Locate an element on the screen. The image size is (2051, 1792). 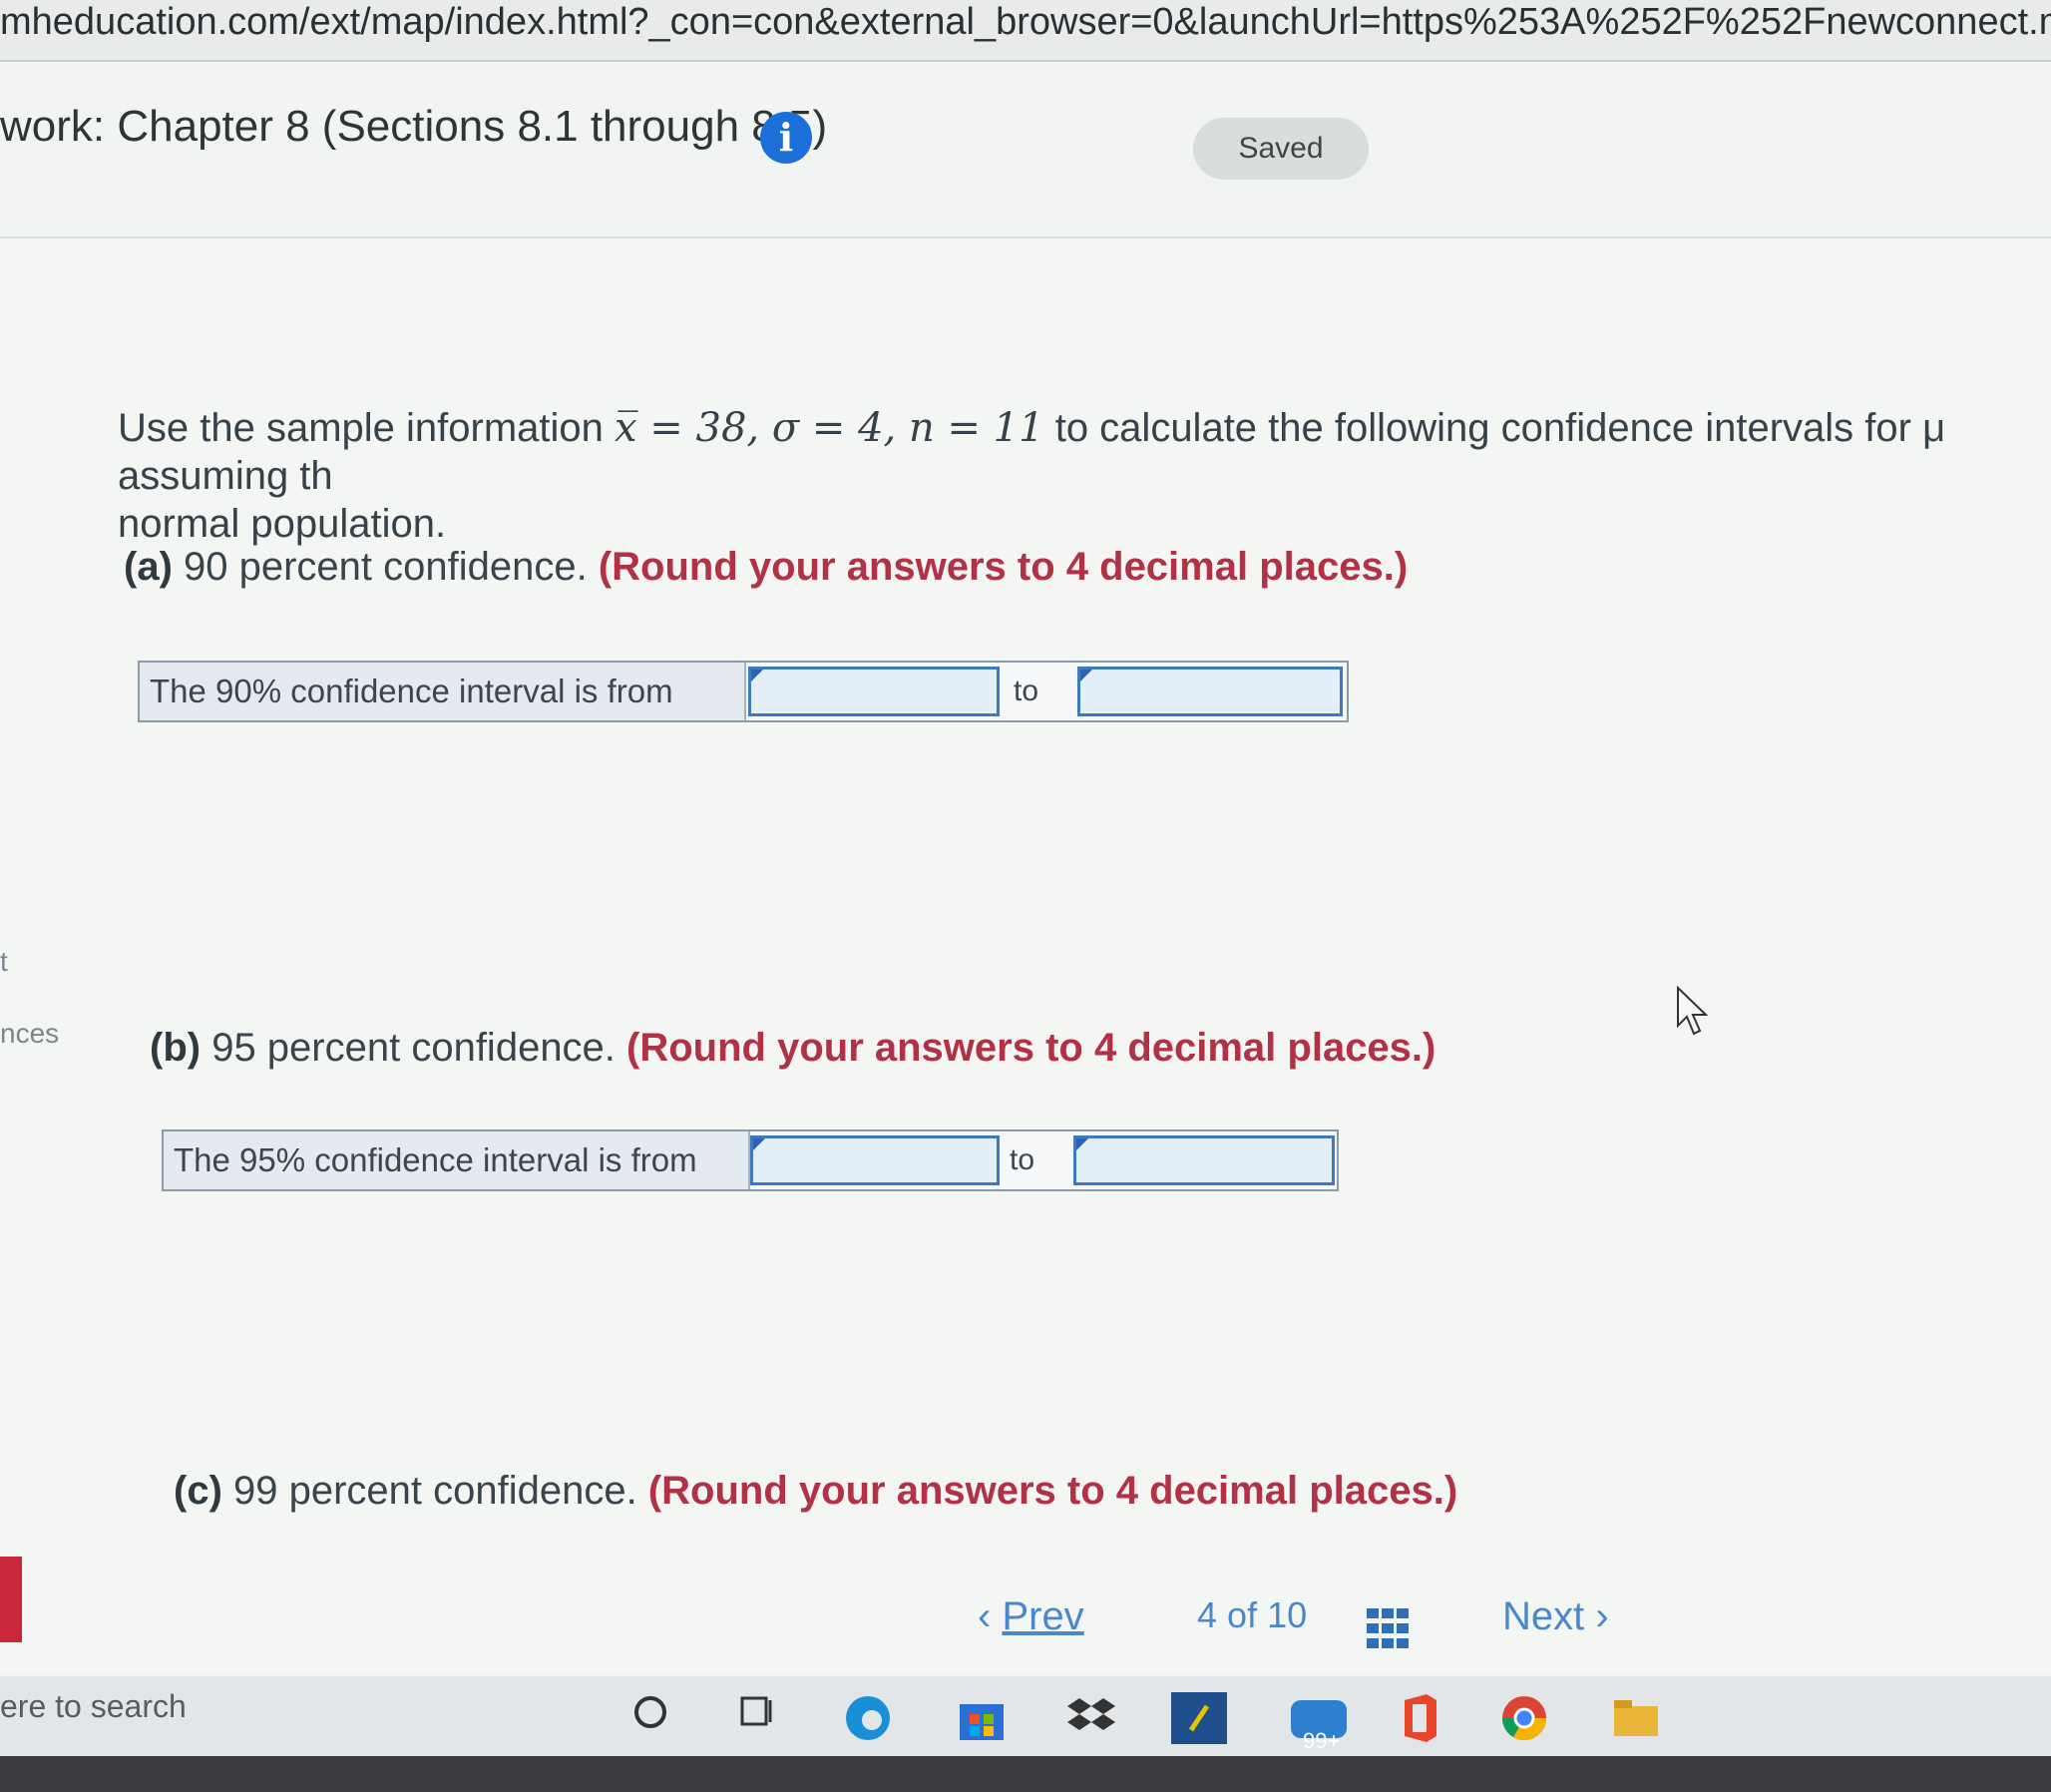
chevron-left-icon: ‹ is located at coordinates (991, 1616).